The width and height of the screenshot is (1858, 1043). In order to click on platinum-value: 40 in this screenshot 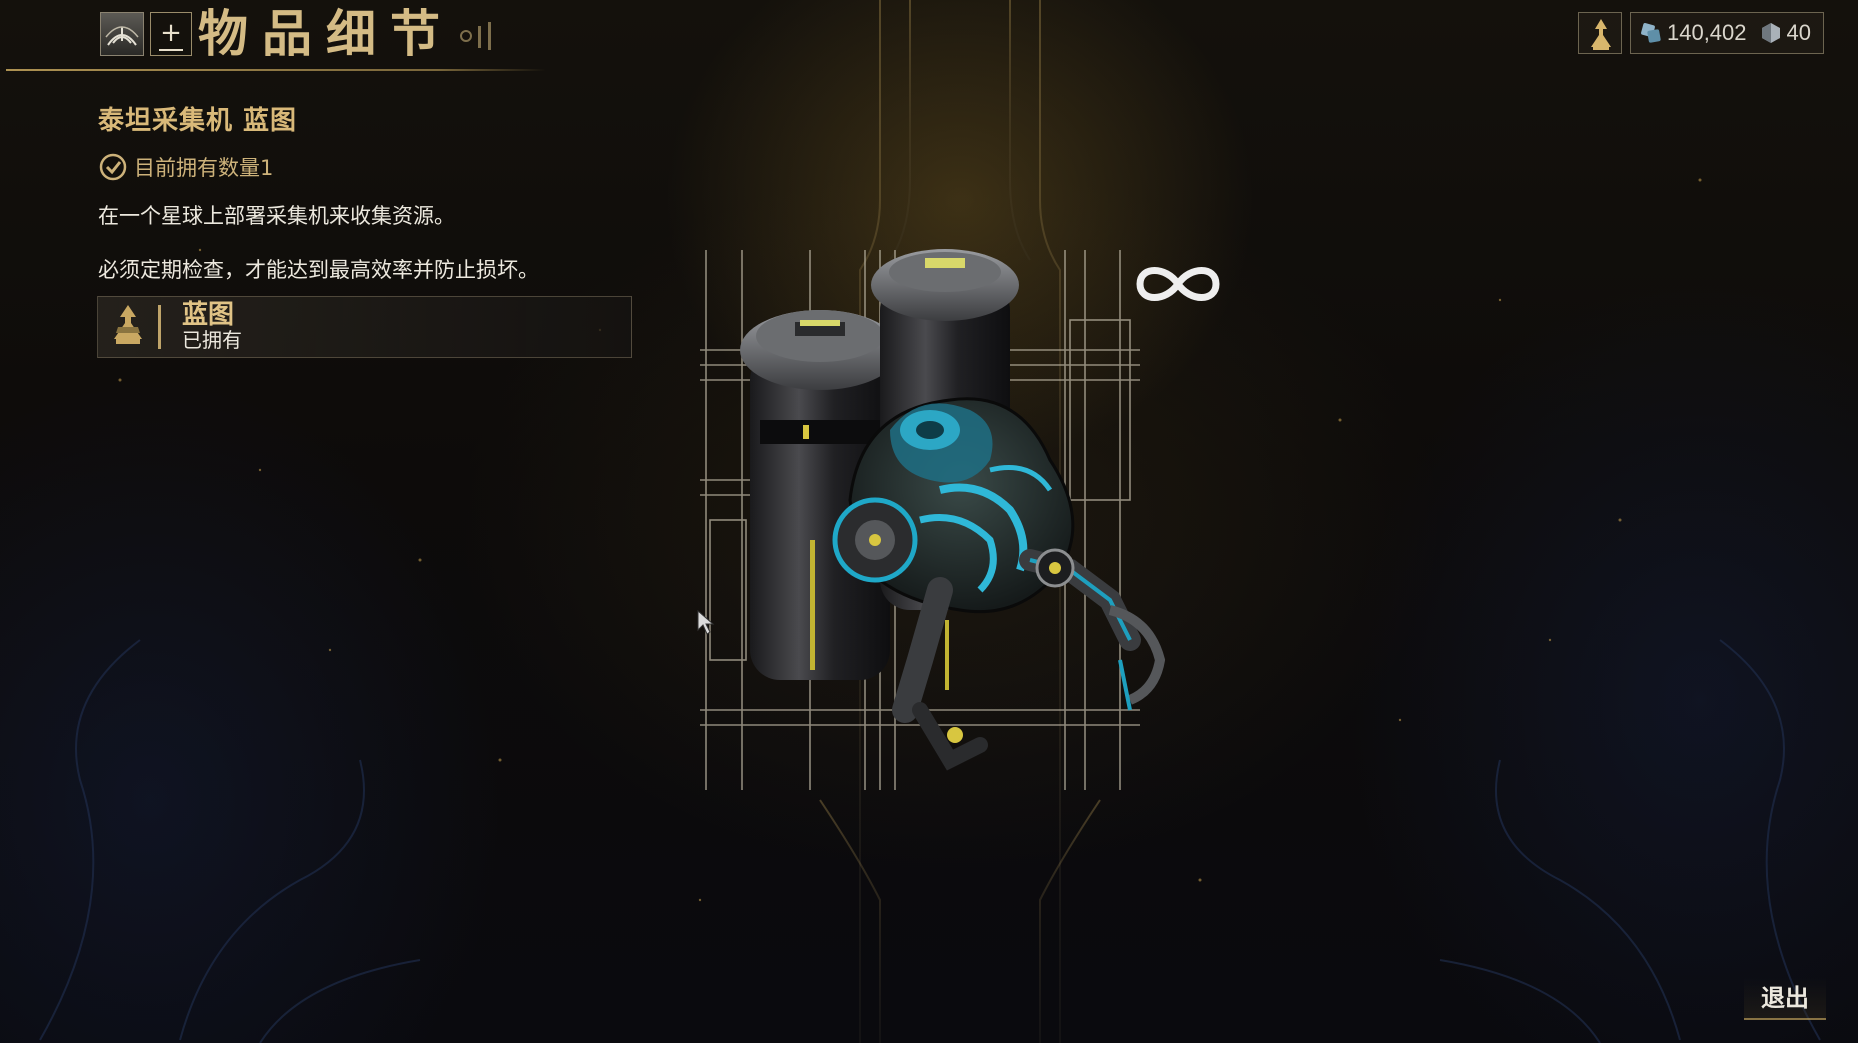, I will do `click(1798, 32)`.